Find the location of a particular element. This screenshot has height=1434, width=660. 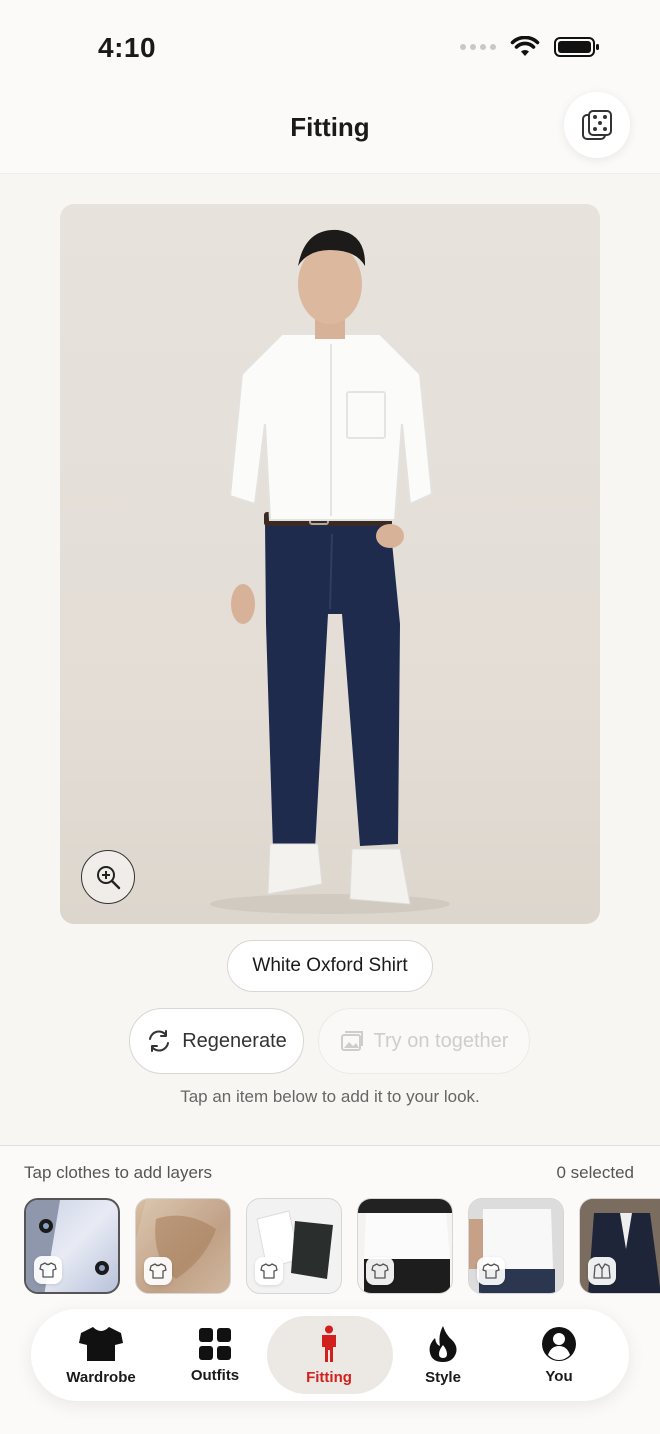

selected-count: 0 selected is located at coordinates (595, 1172).